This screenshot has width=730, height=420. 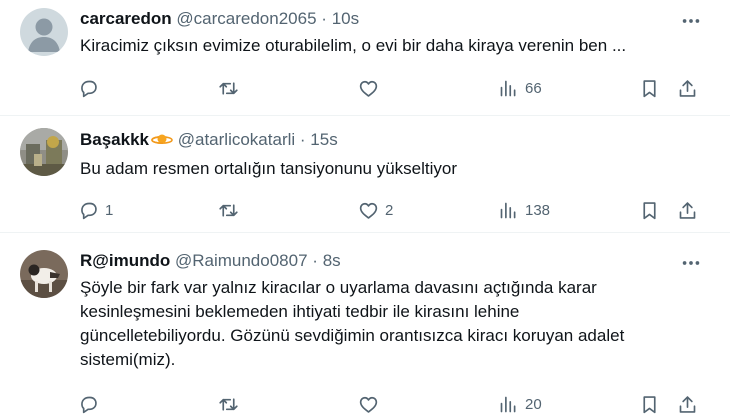 I want to click on timestamp: 15s, so click(x=323, y=139).